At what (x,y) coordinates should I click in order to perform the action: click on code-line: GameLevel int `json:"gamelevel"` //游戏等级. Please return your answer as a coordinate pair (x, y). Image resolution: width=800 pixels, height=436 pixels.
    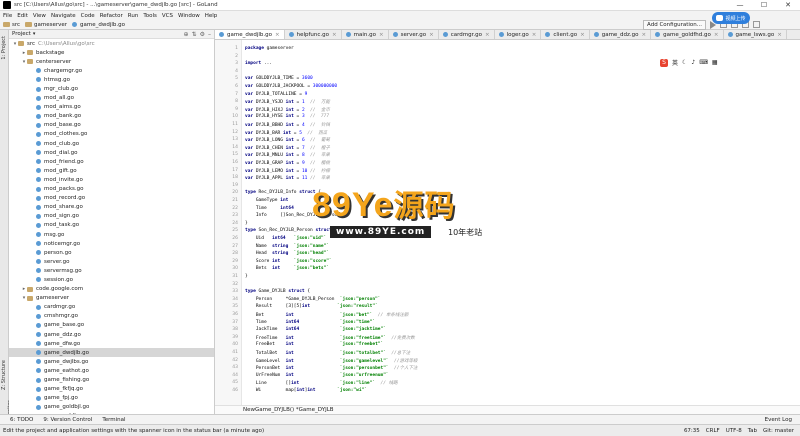
    Looking at the image, I should click on (331, 361).